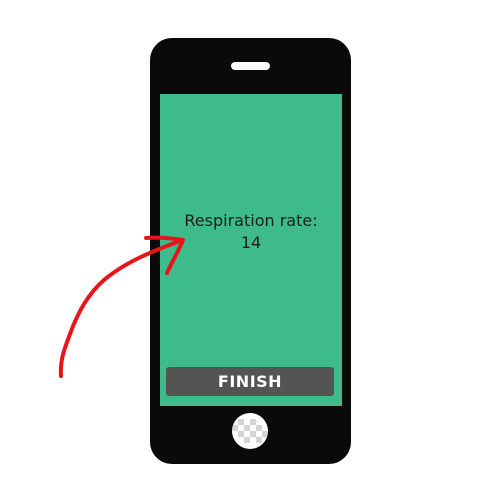  What do you see at coordinates (251, 232) in the screenshot?
I see `respiration-reading: Respiration rate: 14` at bounding box center [251, 232].